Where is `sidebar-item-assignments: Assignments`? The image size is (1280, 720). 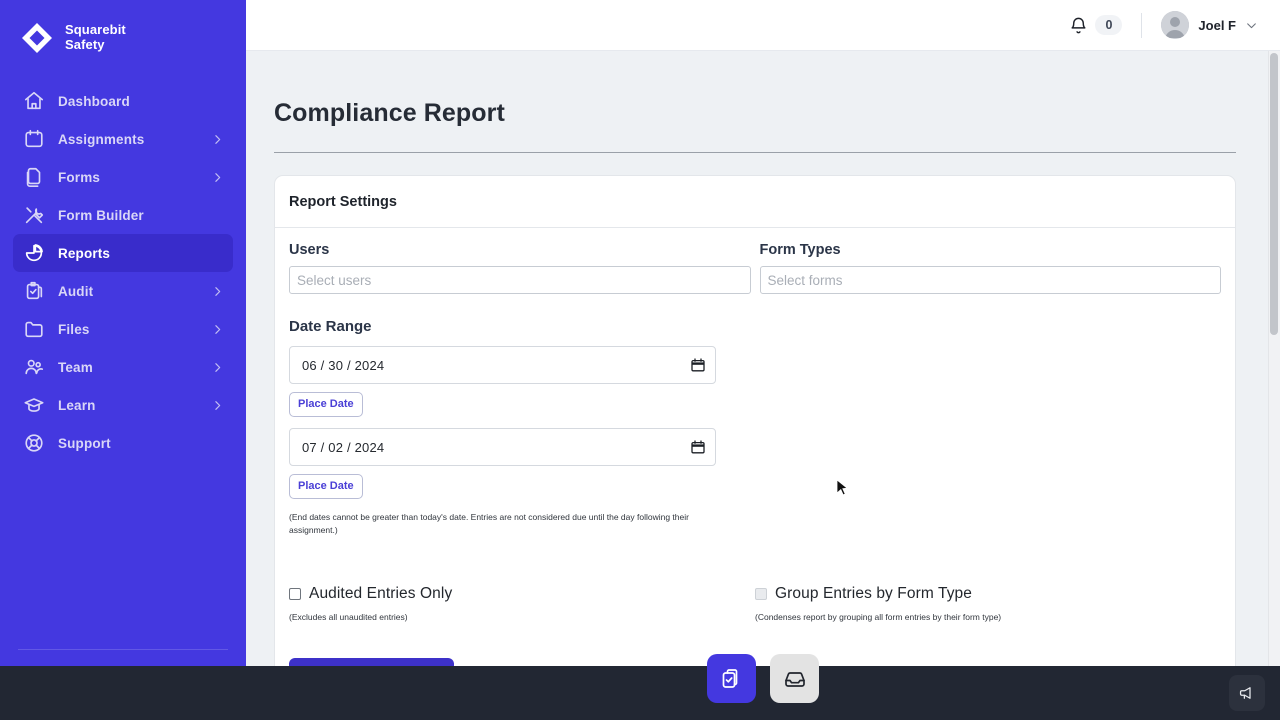
sidebar-item-assignments: Assignments is located at coordinates (123, 139).